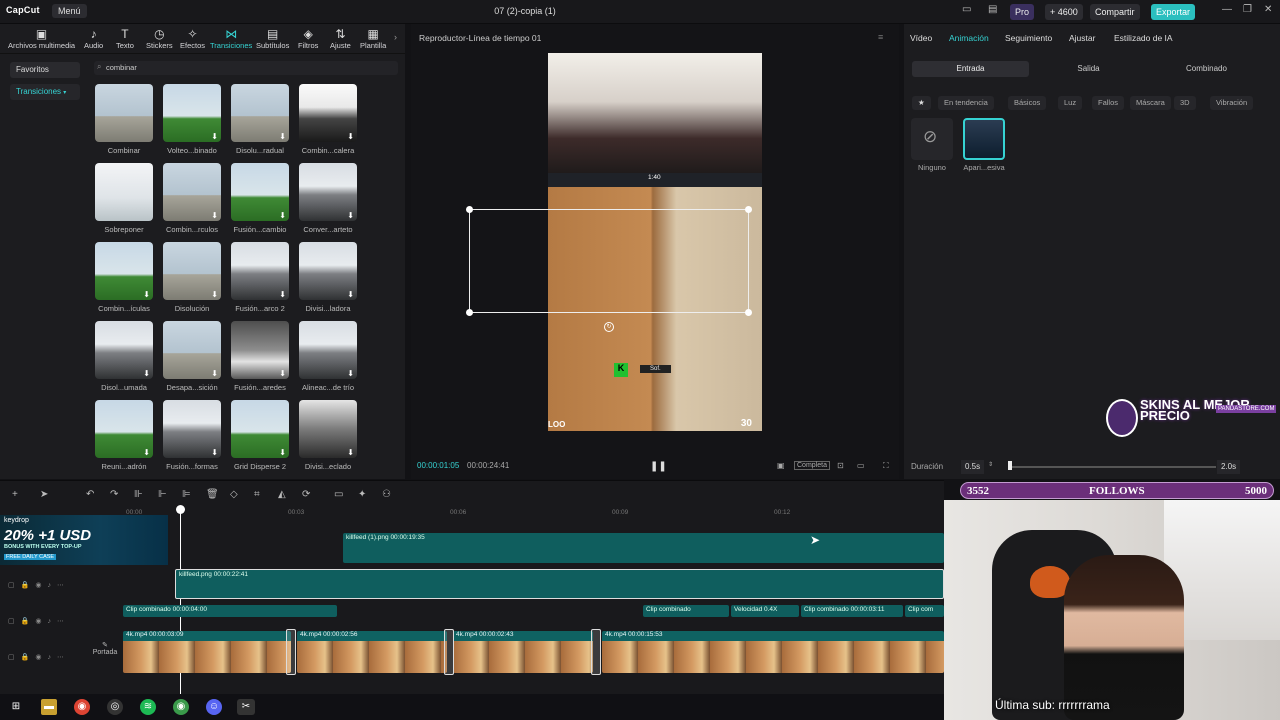 The height and width of the screenshot is (720, 1280). Describe the element at coordinates (114, 494) in the screenshot. I see `redo-icon: ↷` at that location.